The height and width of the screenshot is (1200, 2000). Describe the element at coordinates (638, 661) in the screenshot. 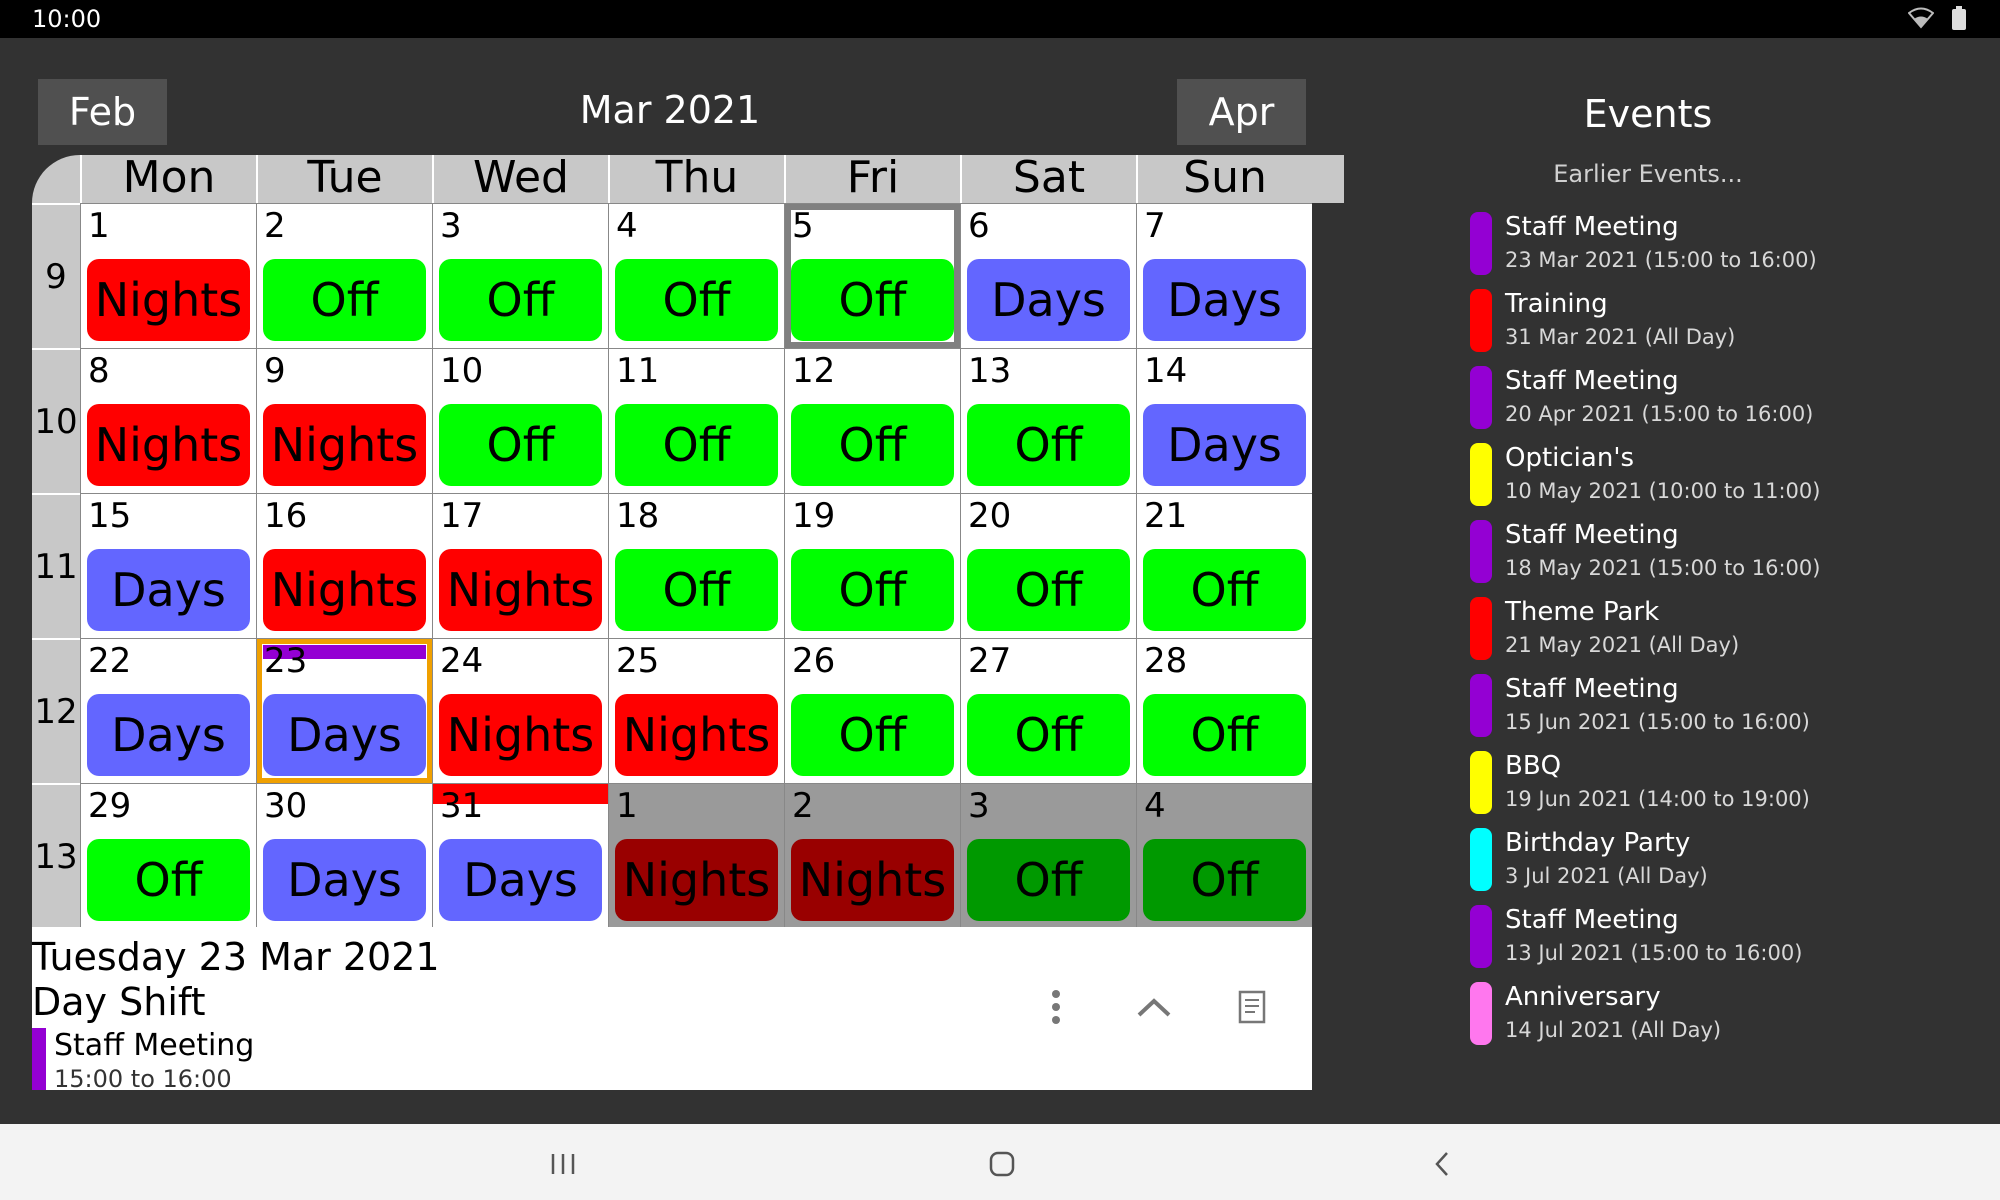

I see `day-number: 25` at that location.